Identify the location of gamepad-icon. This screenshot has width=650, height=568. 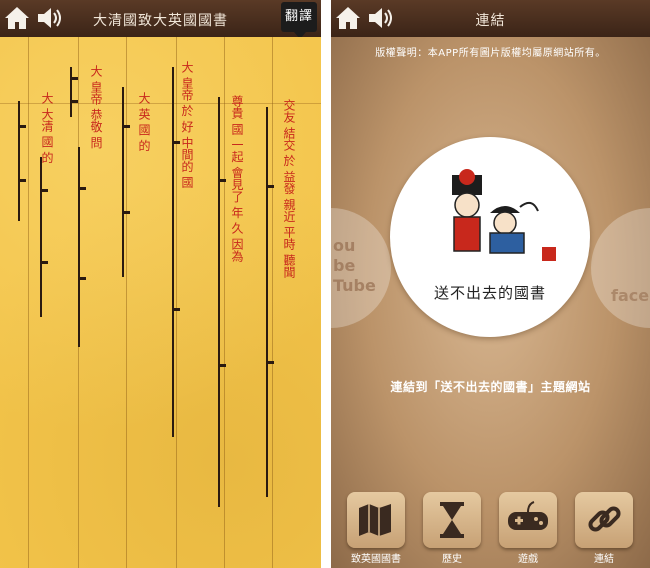
(528, 515).